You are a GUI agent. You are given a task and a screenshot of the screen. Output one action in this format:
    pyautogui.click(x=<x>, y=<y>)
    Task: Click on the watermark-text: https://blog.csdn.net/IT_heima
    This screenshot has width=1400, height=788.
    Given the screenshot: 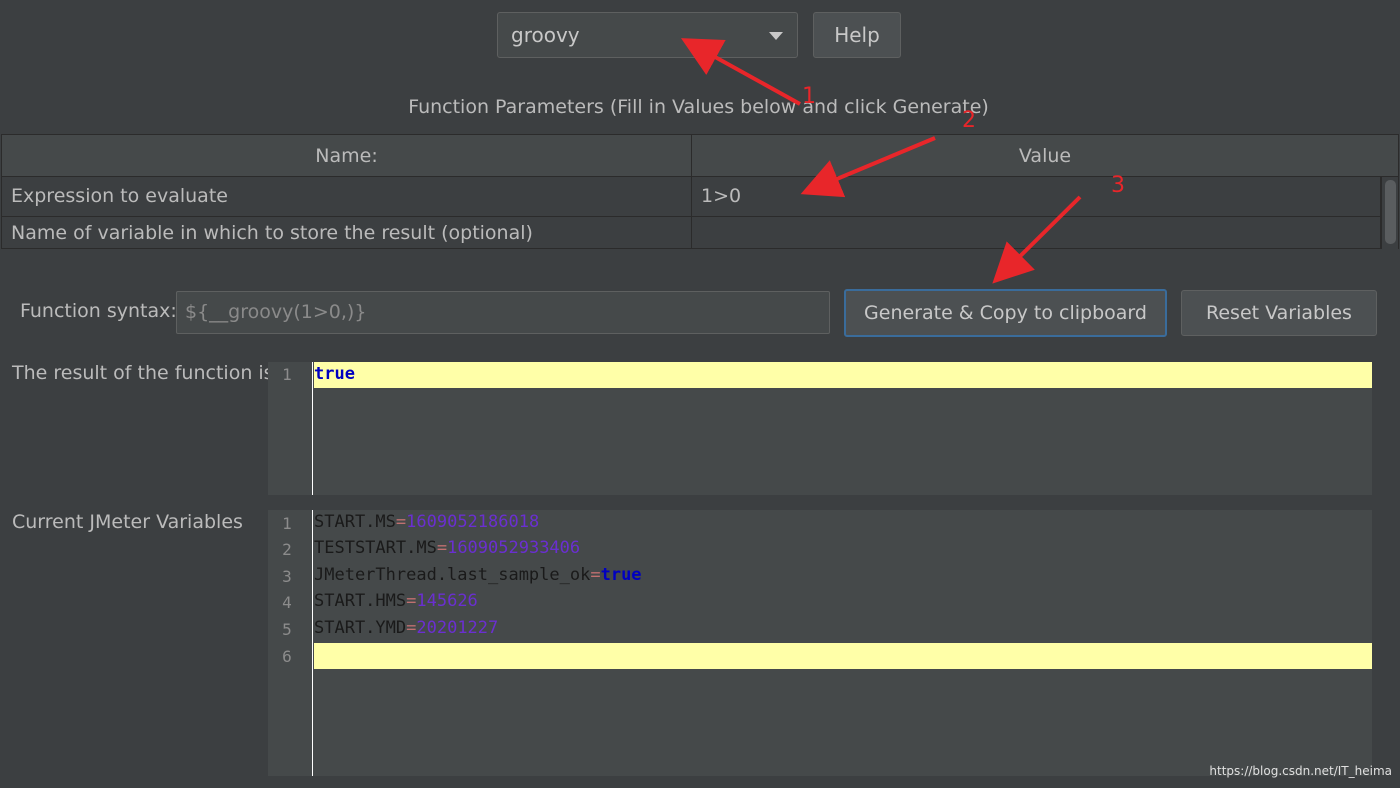 What is the action you would take?
    pyautogui.click(x=1300, y=771)
    